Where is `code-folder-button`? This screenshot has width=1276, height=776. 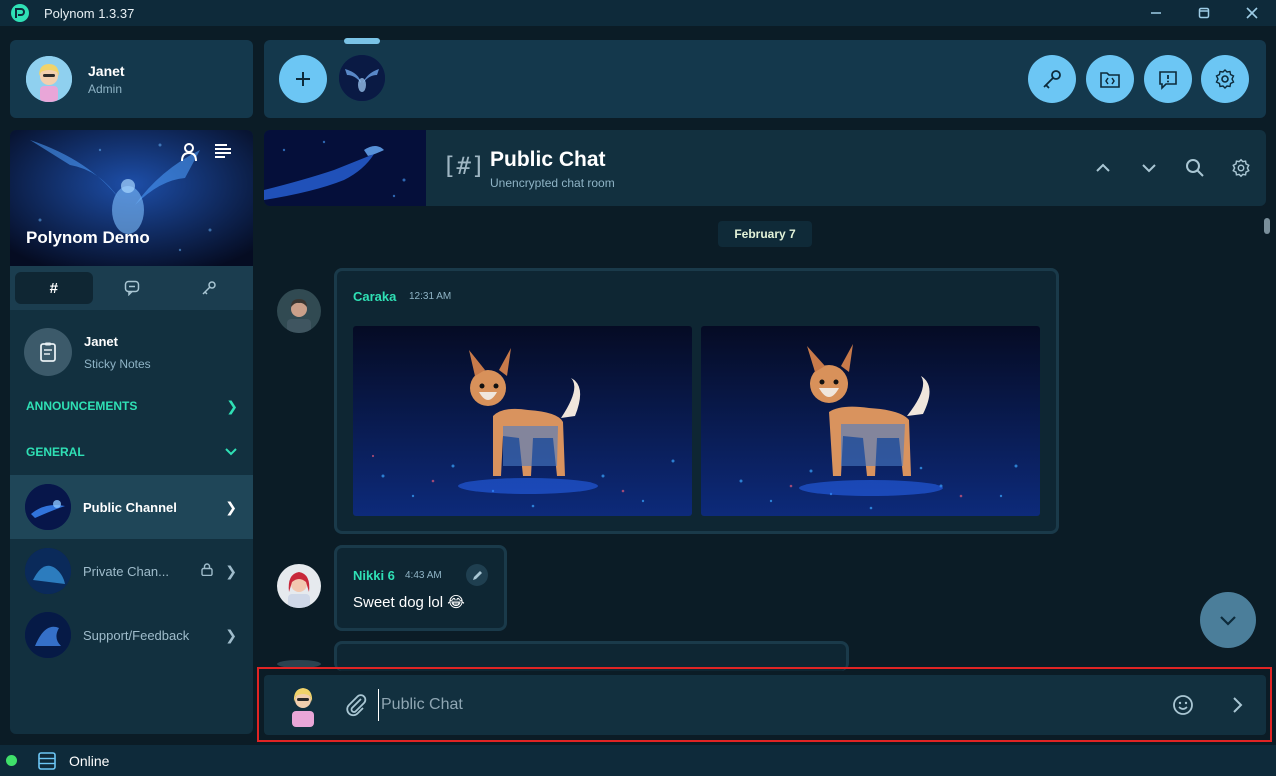 code-folder-button is located at coordinates (1110, 79).